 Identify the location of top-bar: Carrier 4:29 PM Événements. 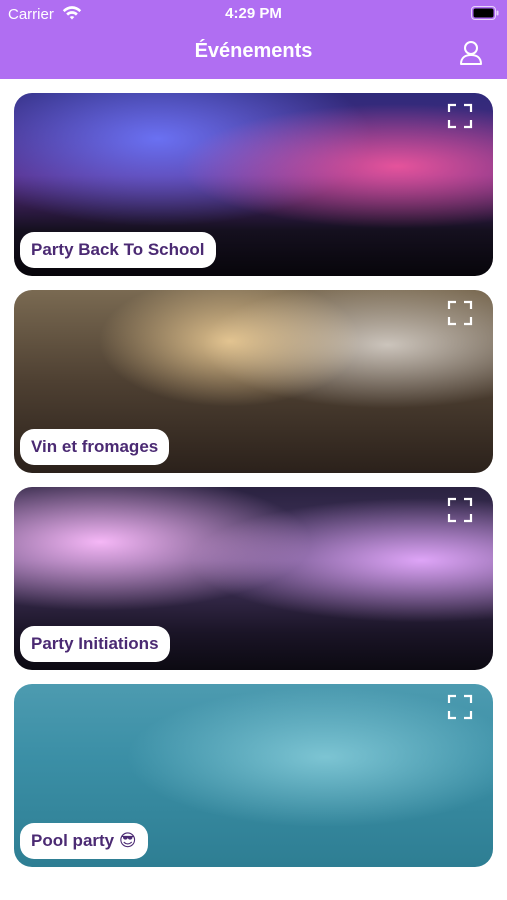
(253, 39).